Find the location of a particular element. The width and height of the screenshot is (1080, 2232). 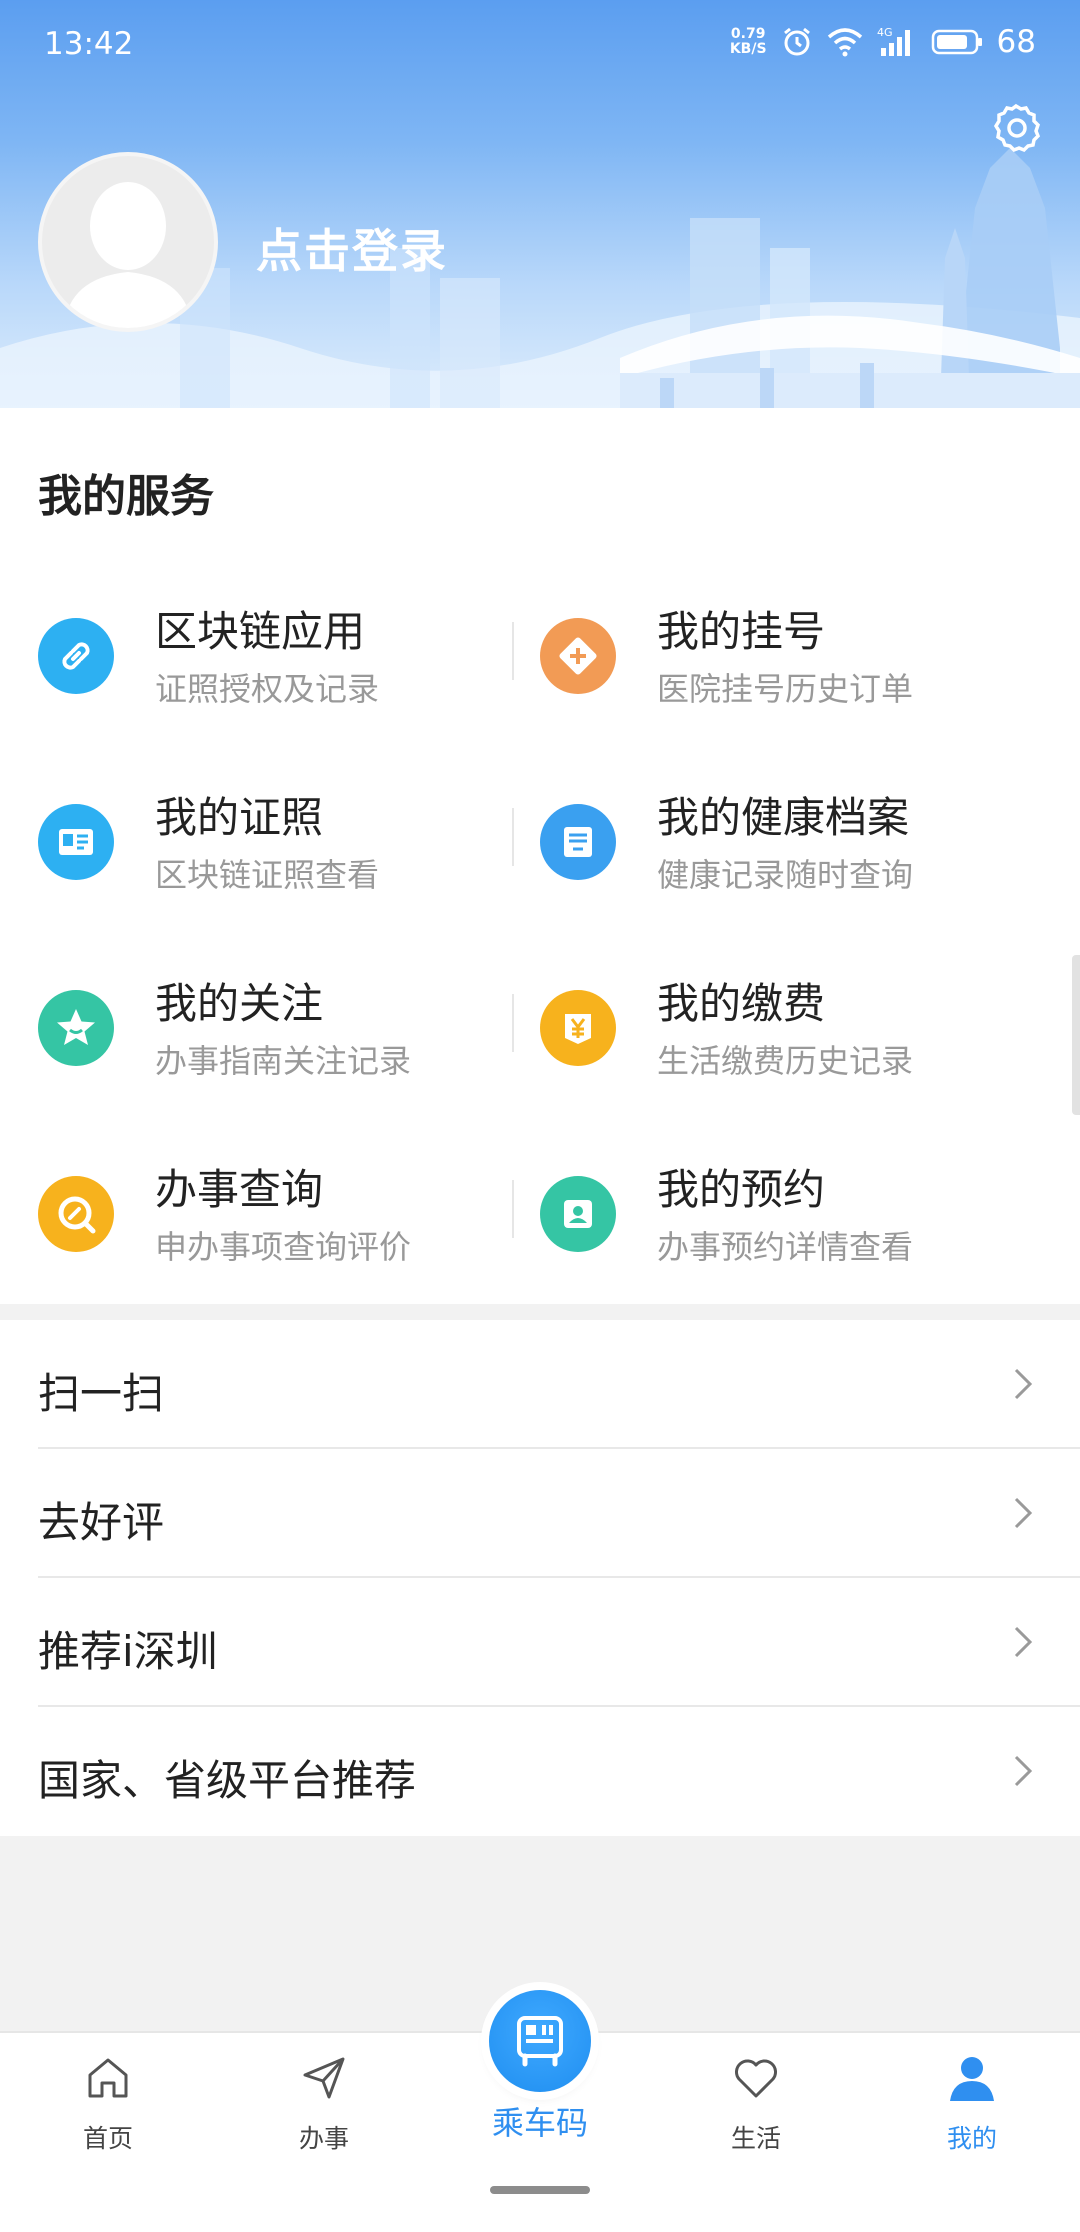

service-subtitle: 办事指南关注记录 is located at coordinates (283, 1061).